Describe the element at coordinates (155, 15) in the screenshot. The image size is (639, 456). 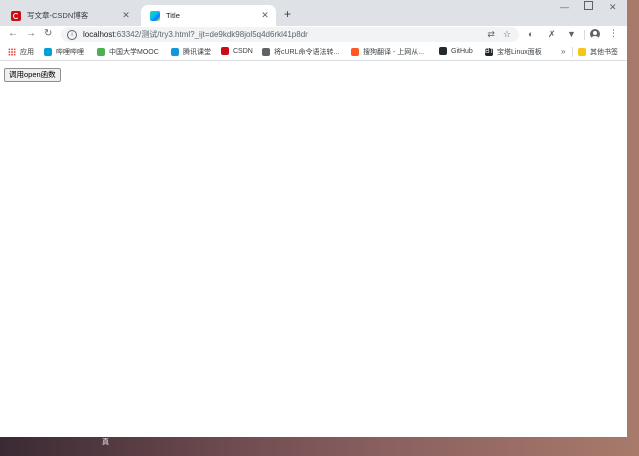
I see `jetbrains-icon` at that location.